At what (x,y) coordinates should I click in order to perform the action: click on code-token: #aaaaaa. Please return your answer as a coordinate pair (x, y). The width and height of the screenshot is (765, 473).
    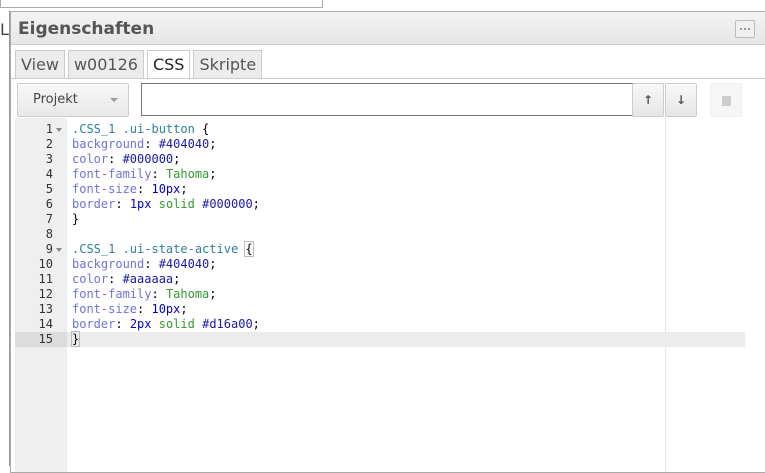
    Looking at the image, I should click on (148, 279).